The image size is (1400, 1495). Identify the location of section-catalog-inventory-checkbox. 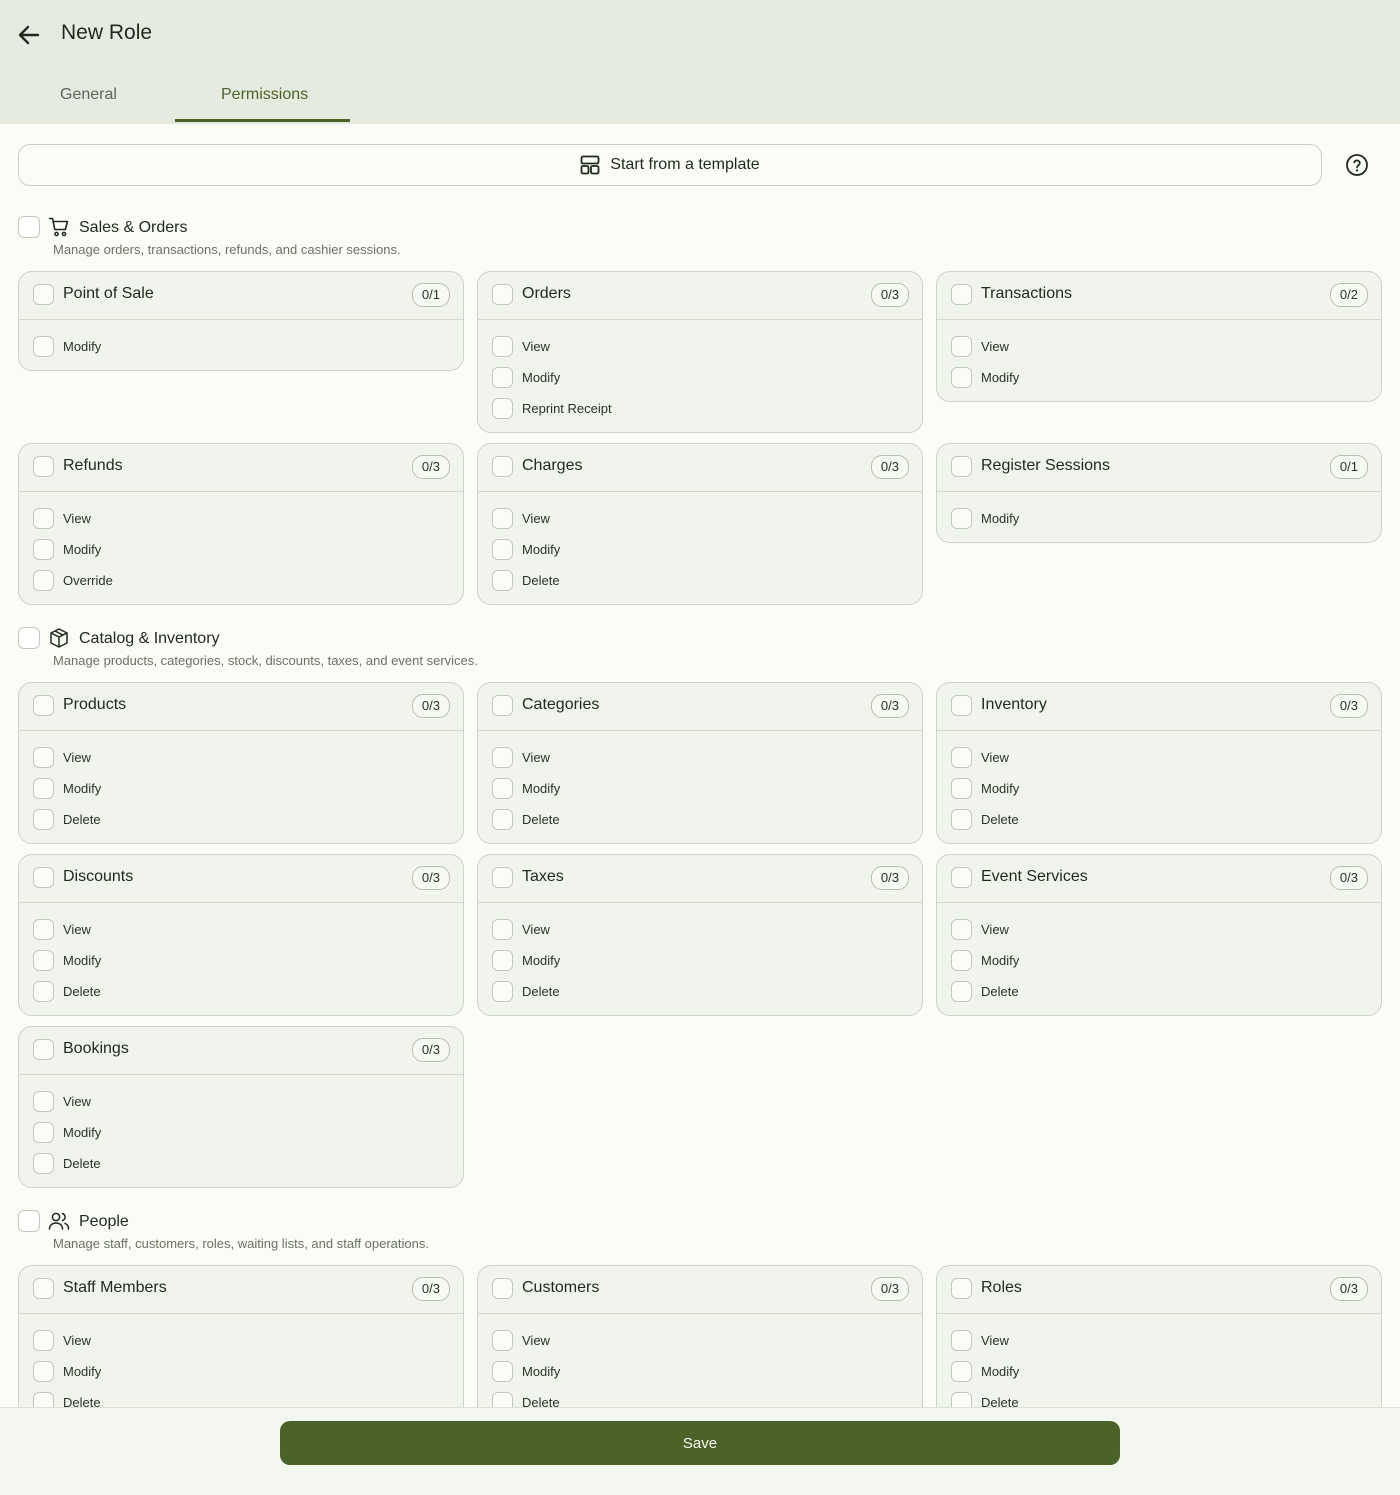
(29, 638).